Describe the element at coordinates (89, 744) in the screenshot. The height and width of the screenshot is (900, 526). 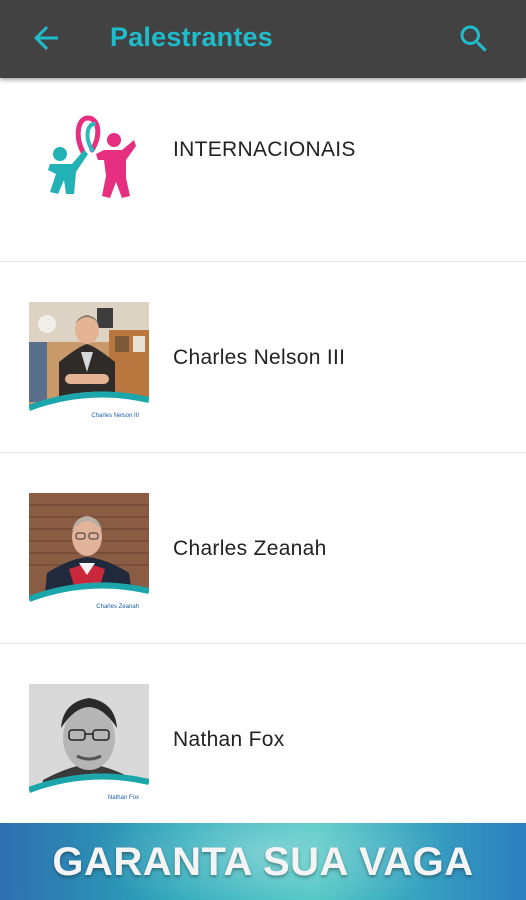
I see `speaker-photo: Nathan Fox` at that location.